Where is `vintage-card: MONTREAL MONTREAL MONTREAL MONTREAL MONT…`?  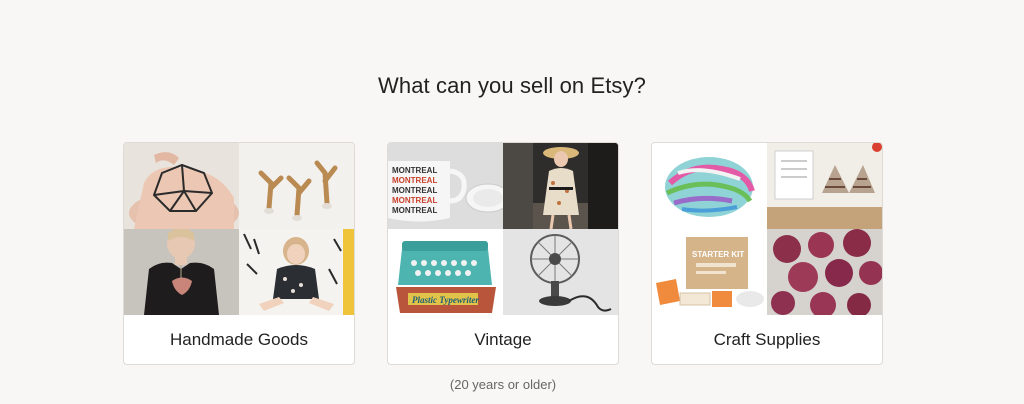 vintage-card: MONTREAL MONTREAL MONTREAL MONTREAL MONT… is located at coordinates (503, 253).